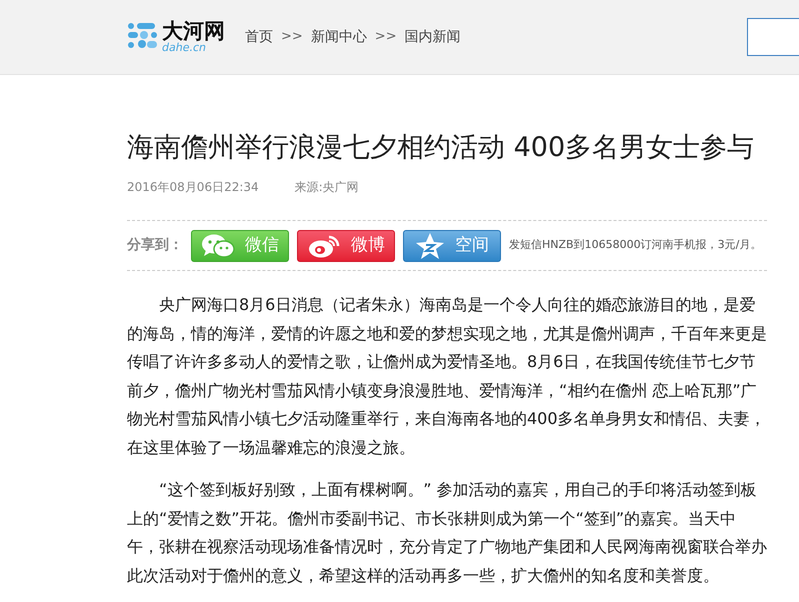 The image size is (799, 602). I want to click on site-logo: 大河网 dahe.cn, so click(176, 37).